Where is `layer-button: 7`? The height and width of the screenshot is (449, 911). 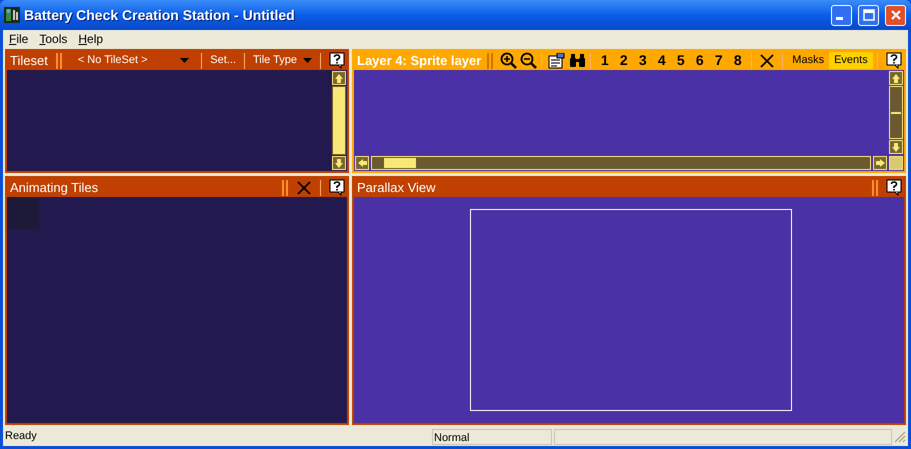
layer-button: 7 is located at coordinates (718, 61).